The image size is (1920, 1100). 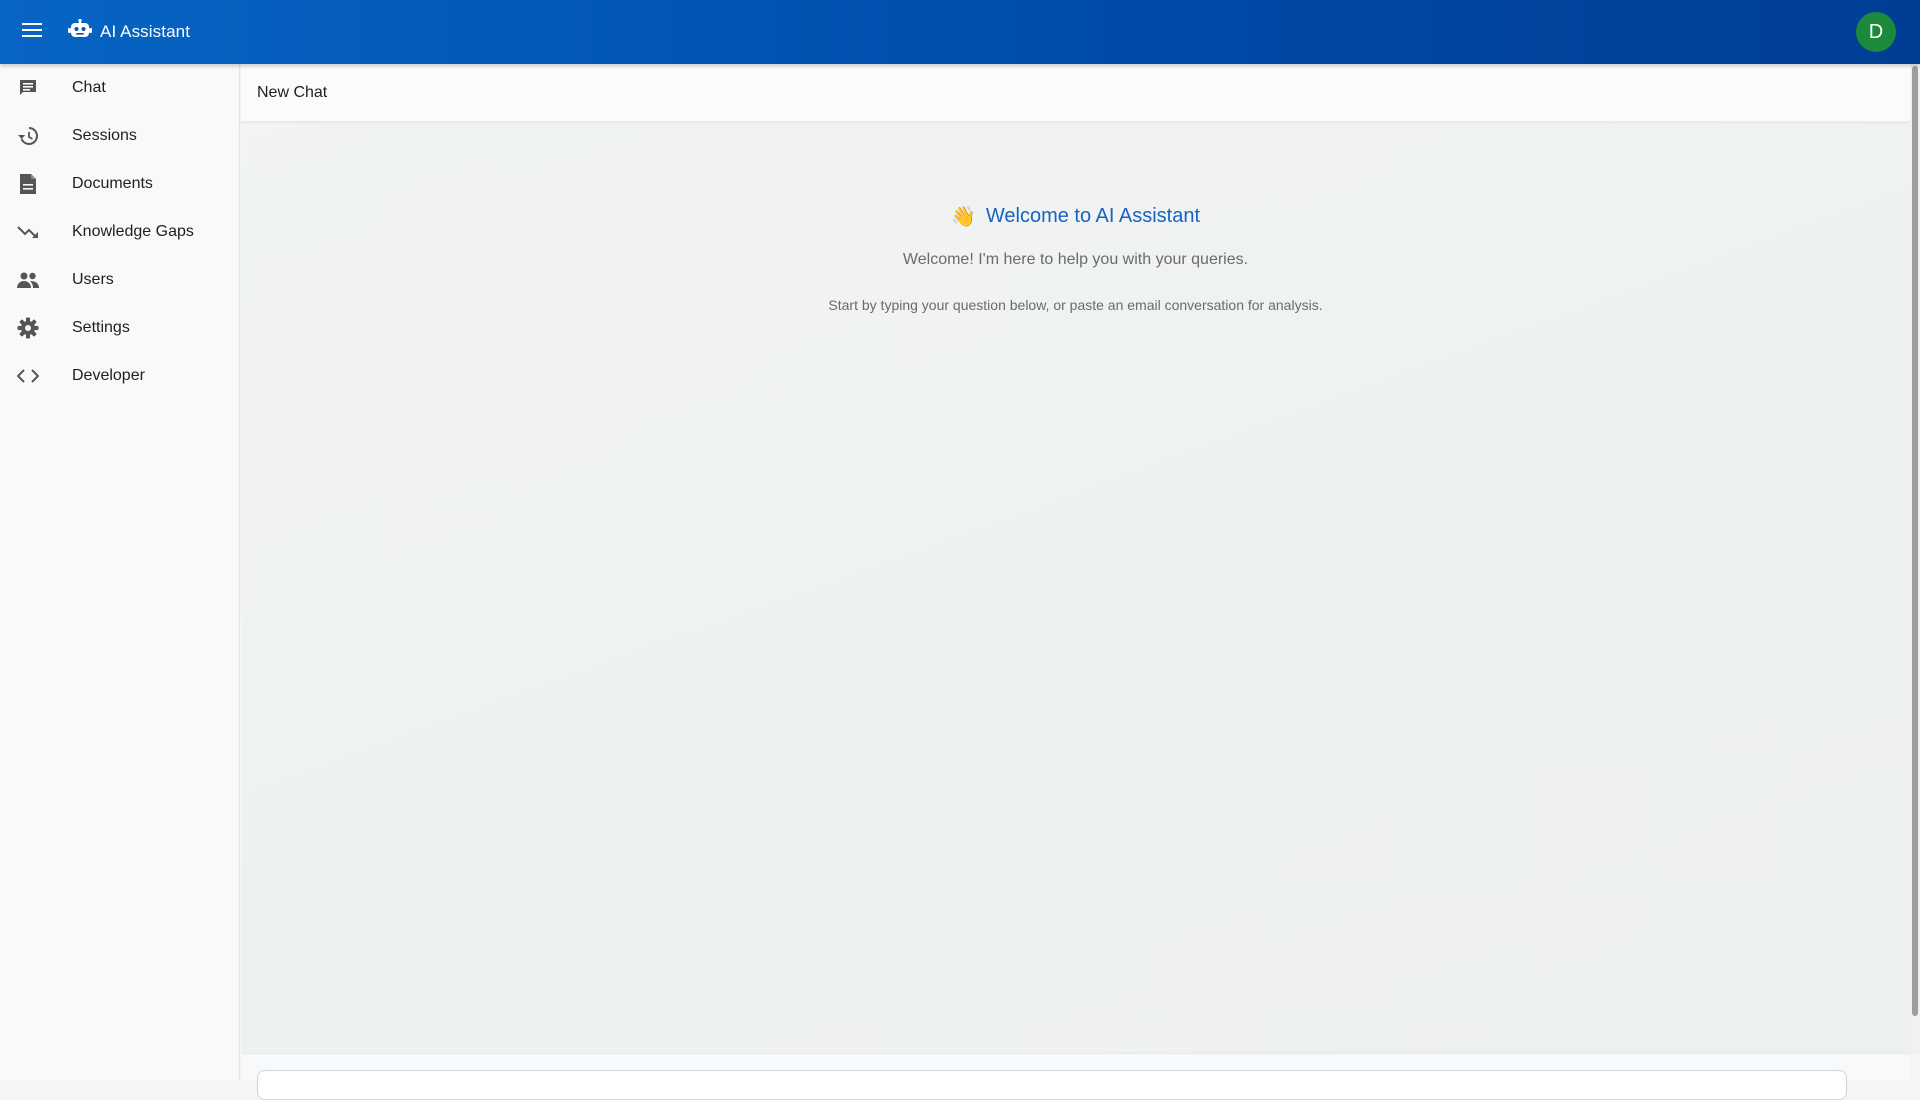 I want to click on page-scrollbar, so click(x=1915, y=559).